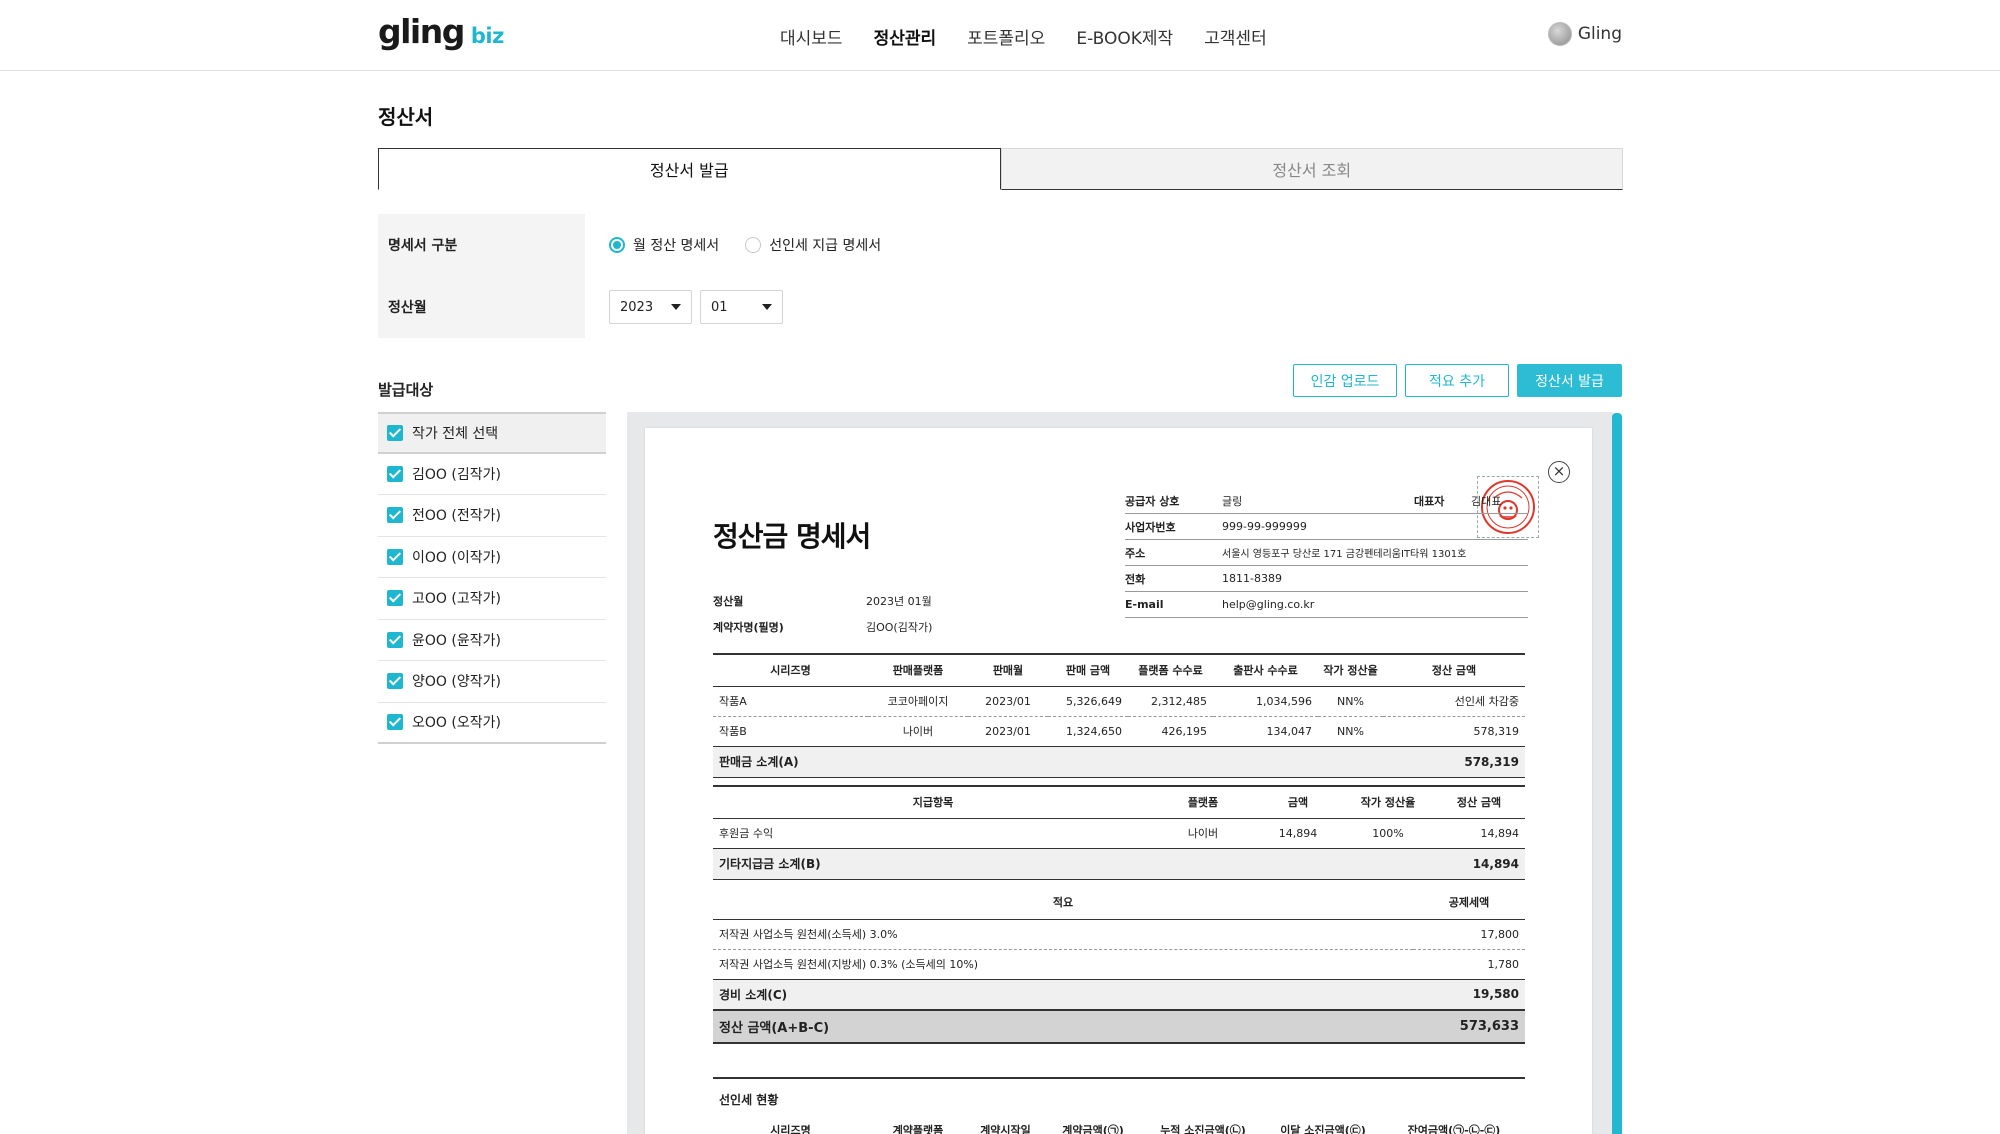  I want to click on filter-form: 명세서 구분 월 정산 명세서 선인세 지급 명세서 정산월 2023 01, so click(1000, 276).